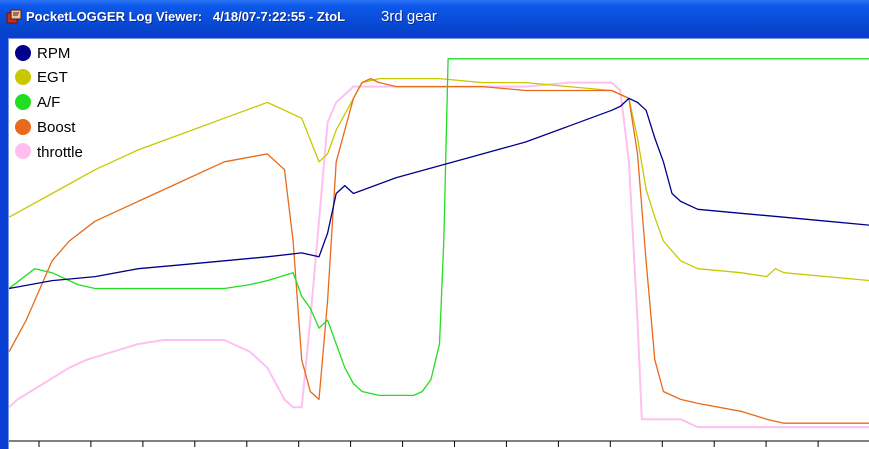 The width and height of the screenshot is (869, 449). I want to click on legend-label-rpm: RPM, so click(53, 53).